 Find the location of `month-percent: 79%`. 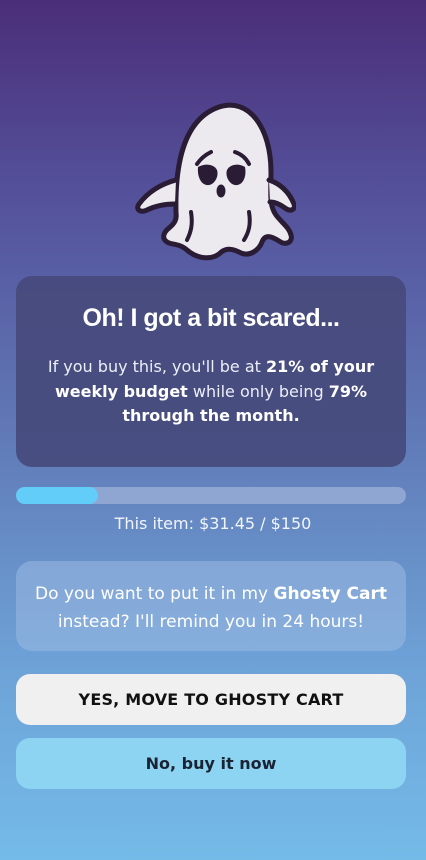

month-percent: 79% is located at coordinates (348, 391).